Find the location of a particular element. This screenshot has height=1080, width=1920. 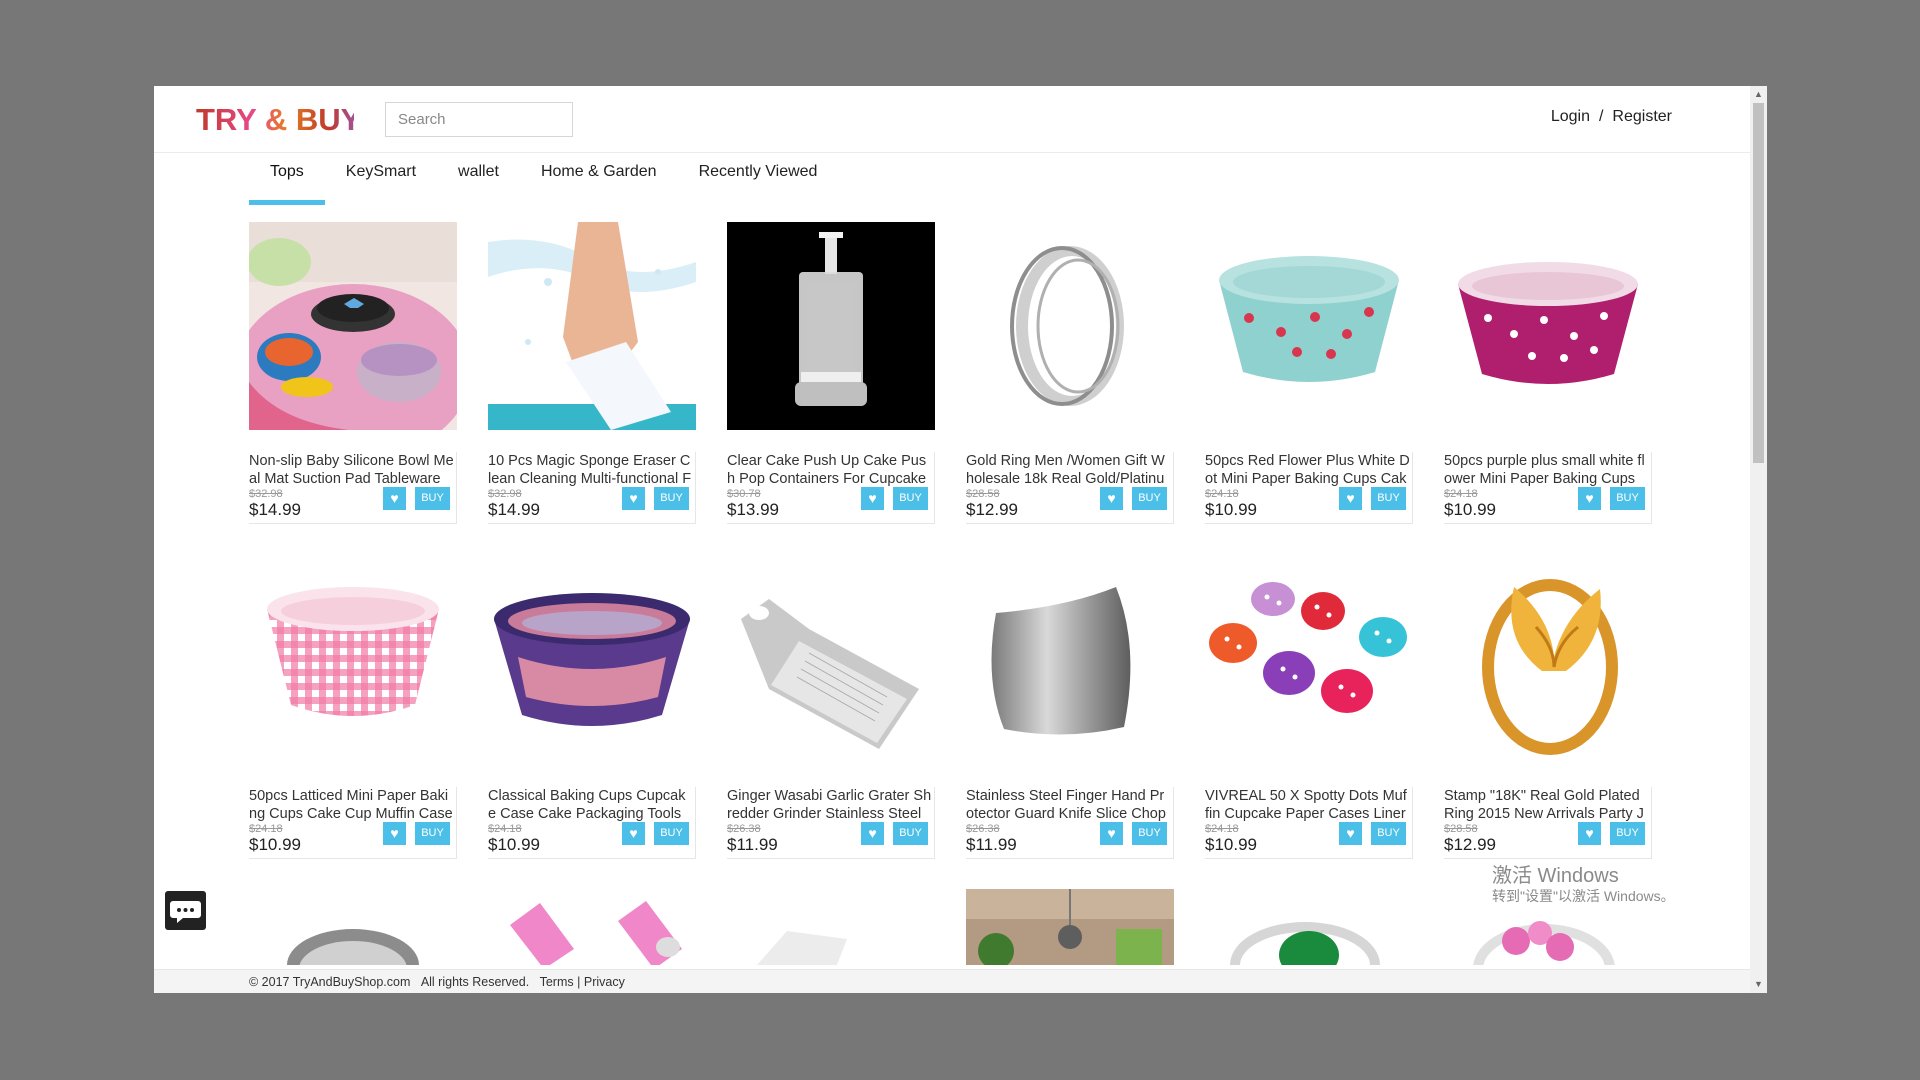

login-link: Login is located at coordinates (1570, 116).